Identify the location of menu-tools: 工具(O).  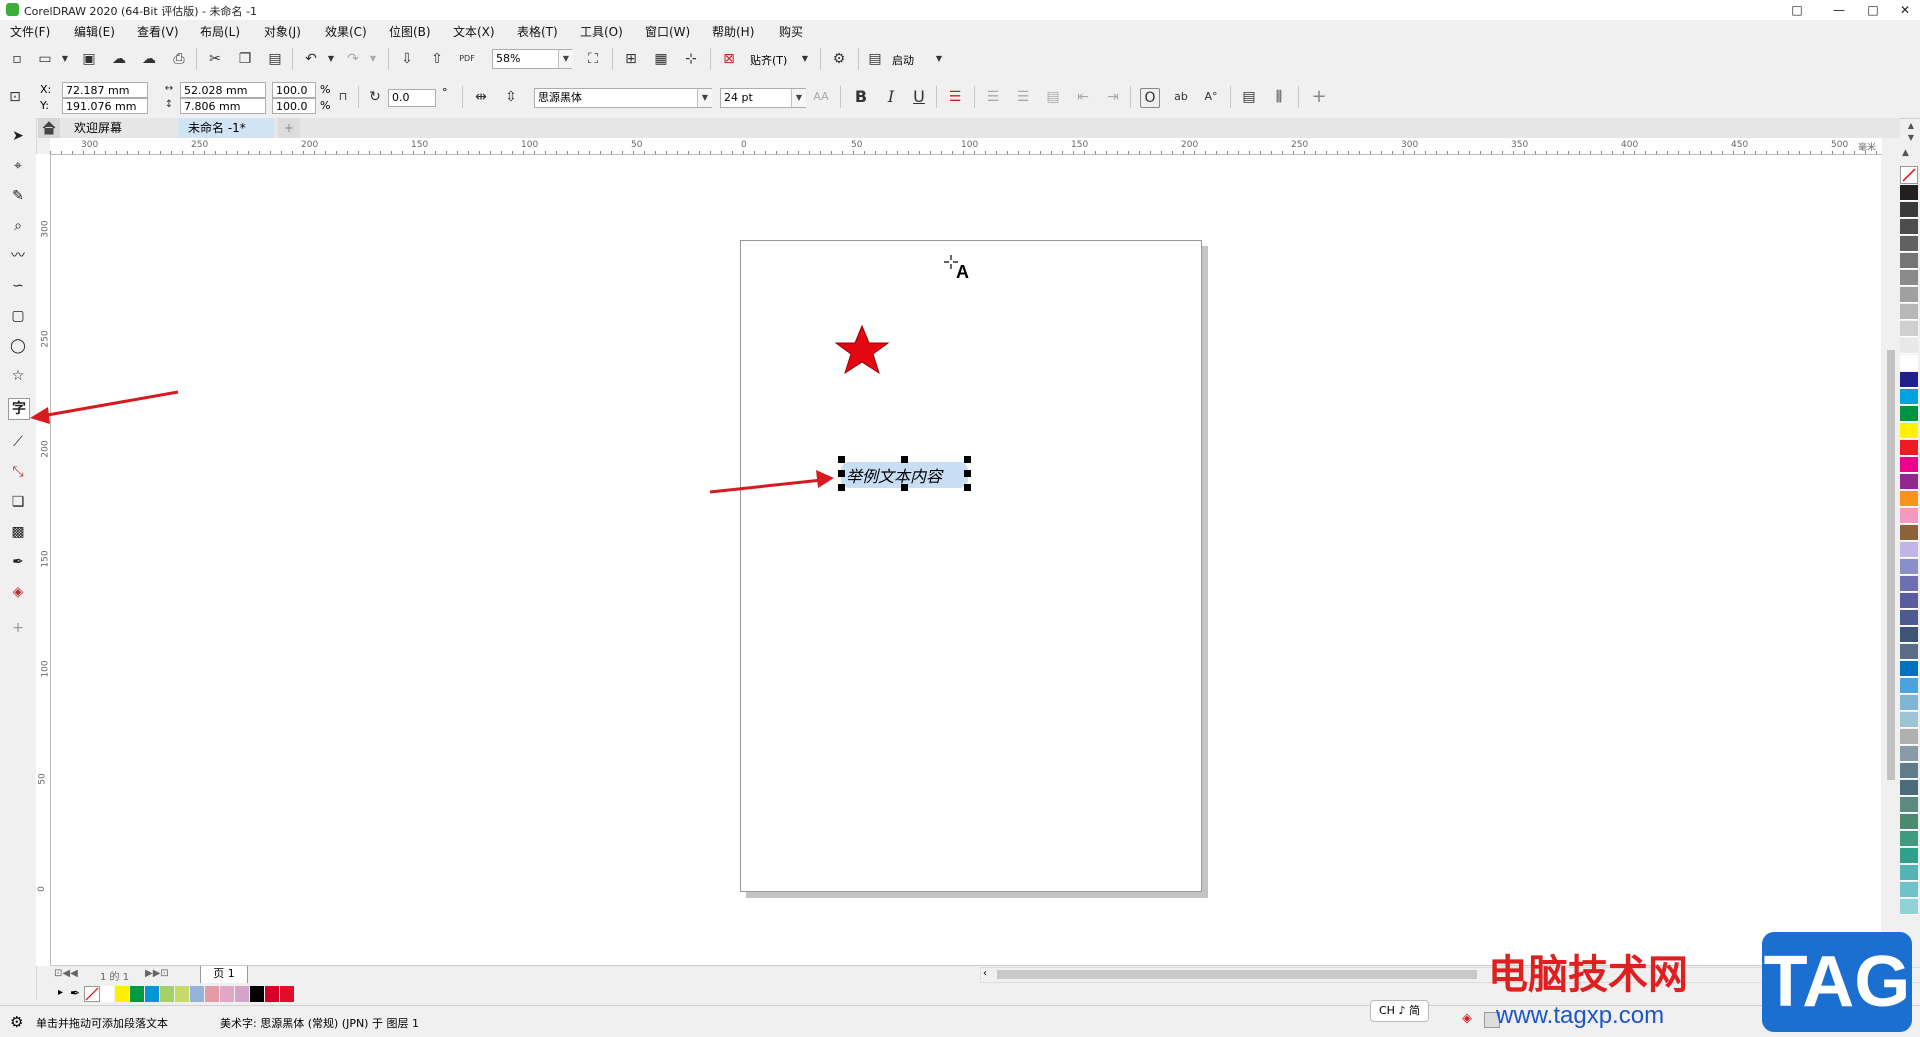
(601, 31).